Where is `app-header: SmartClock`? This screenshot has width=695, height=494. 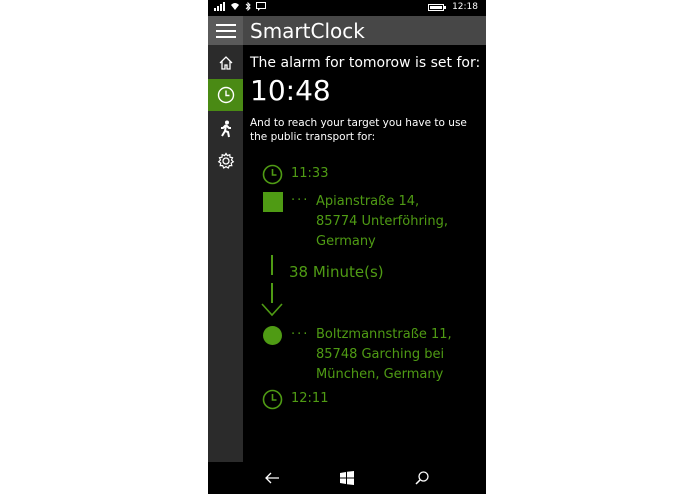 app-header: SmartClock is located at coordinates (347, 30).